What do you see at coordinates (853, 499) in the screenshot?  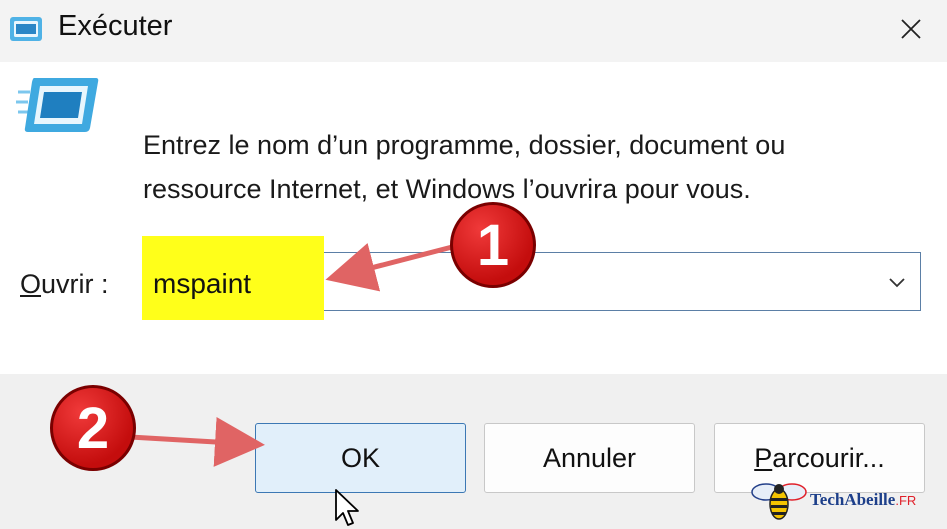 I see `watermark-name: TechAbeille` at bounding box center [853, 499].